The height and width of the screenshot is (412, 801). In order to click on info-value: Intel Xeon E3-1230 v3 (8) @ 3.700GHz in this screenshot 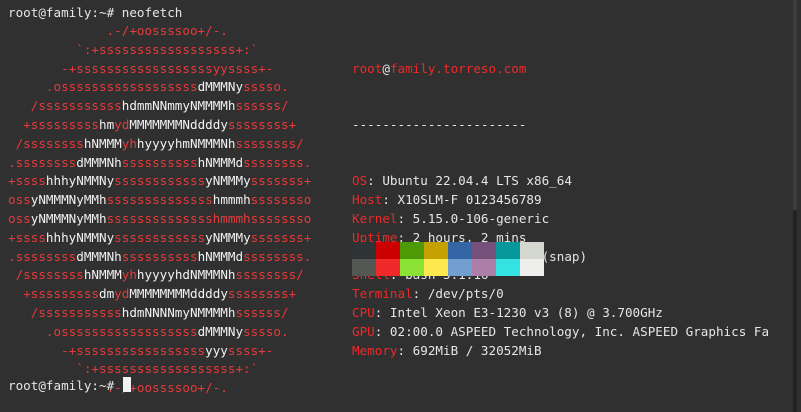, I will do `click(526, 312)`.